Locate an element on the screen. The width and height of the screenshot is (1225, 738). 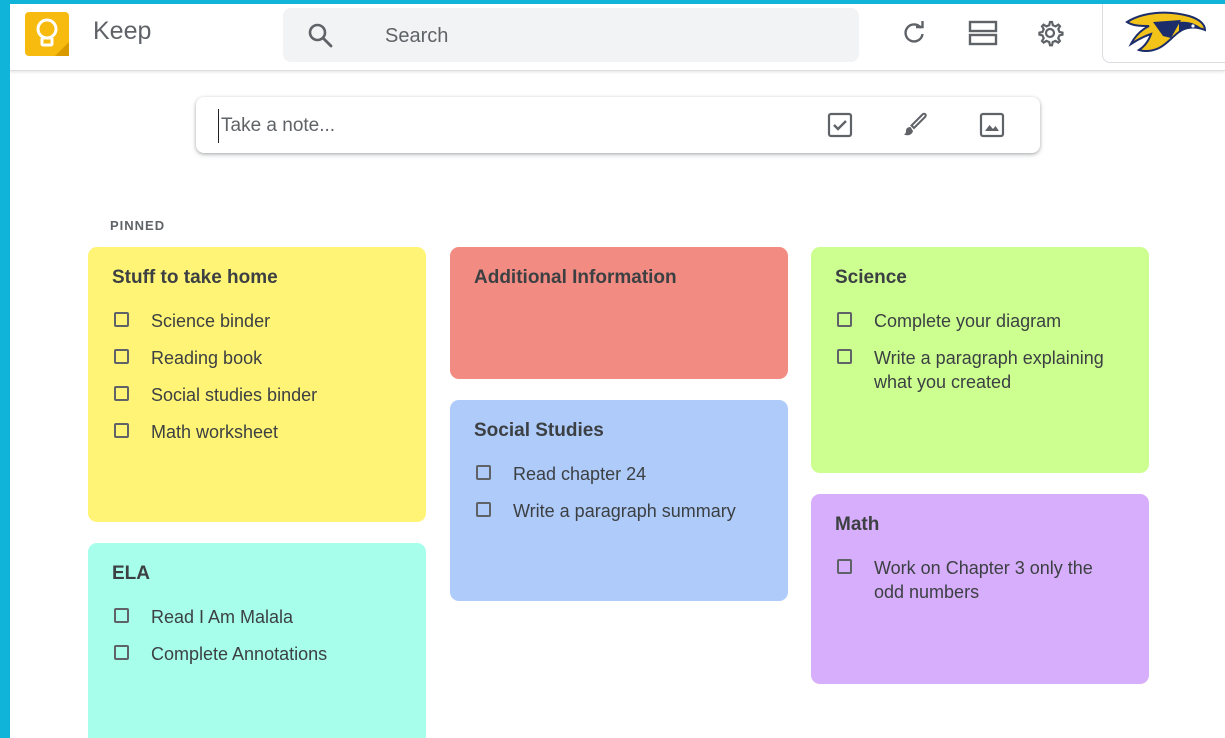
checklist-item: Read I Am Malala is located at coordinates (257, 617).